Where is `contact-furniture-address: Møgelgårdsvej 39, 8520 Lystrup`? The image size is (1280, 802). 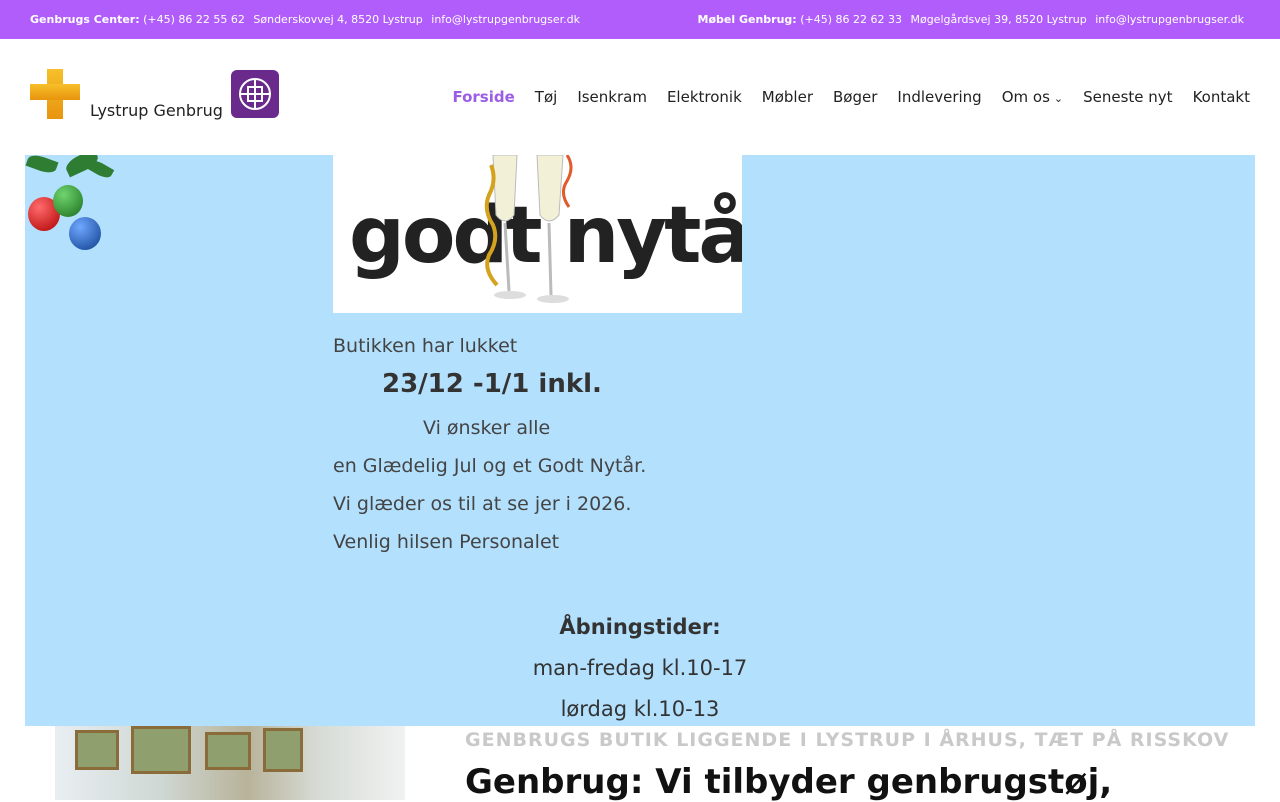
contact-furniture-address: Møgelgårdsvej 39, 8520 Lystrup is located at coordinates (998, 19).